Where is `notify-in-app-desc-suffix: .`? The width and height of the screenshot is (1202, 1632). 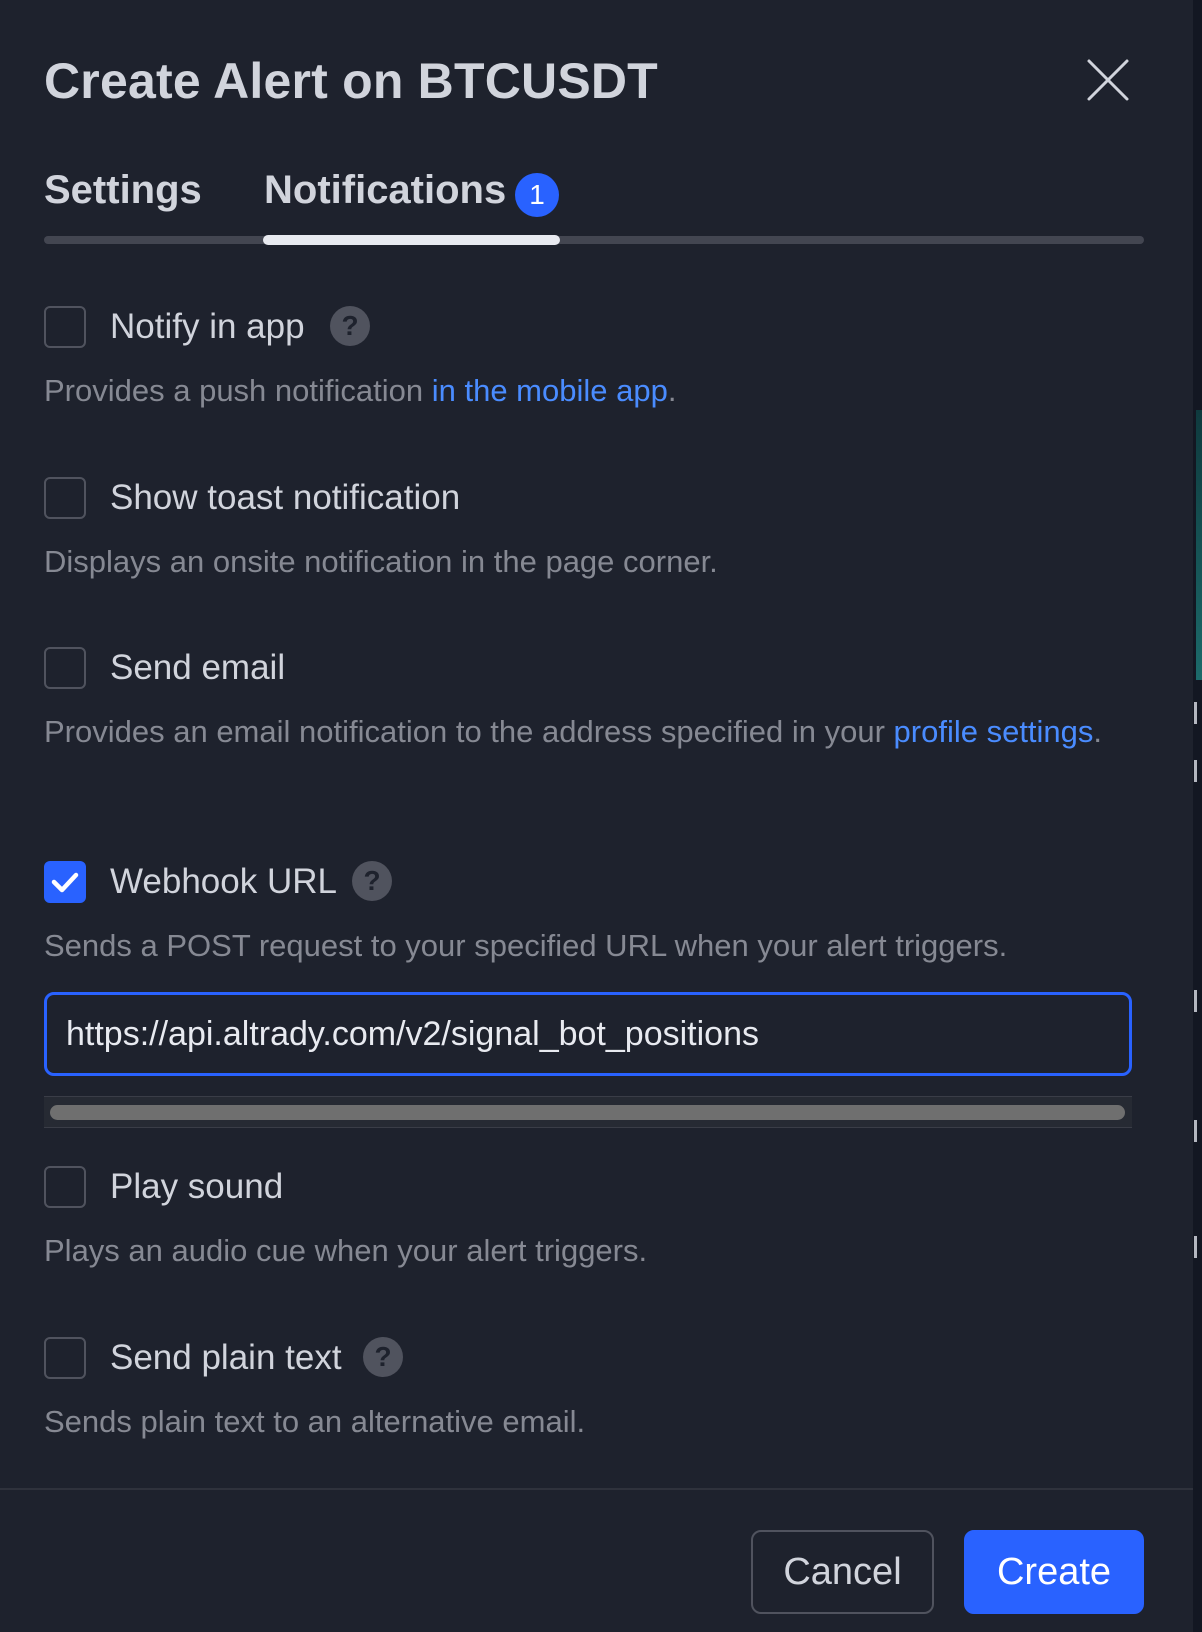
notify-in-app-desc-suffix: . is located at coordinates (672, 390).